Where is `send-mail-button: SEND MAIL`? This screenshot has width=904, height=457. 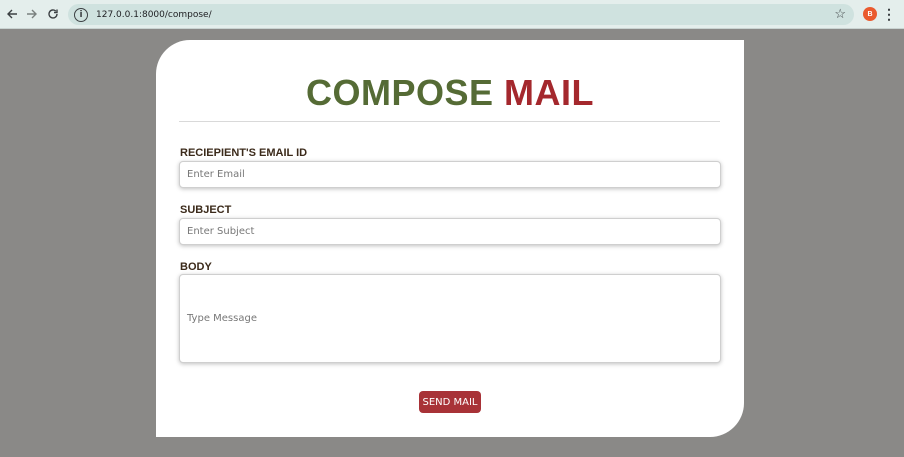
send-mail-button: SEND MAIL is located at coordinates (450, 402).